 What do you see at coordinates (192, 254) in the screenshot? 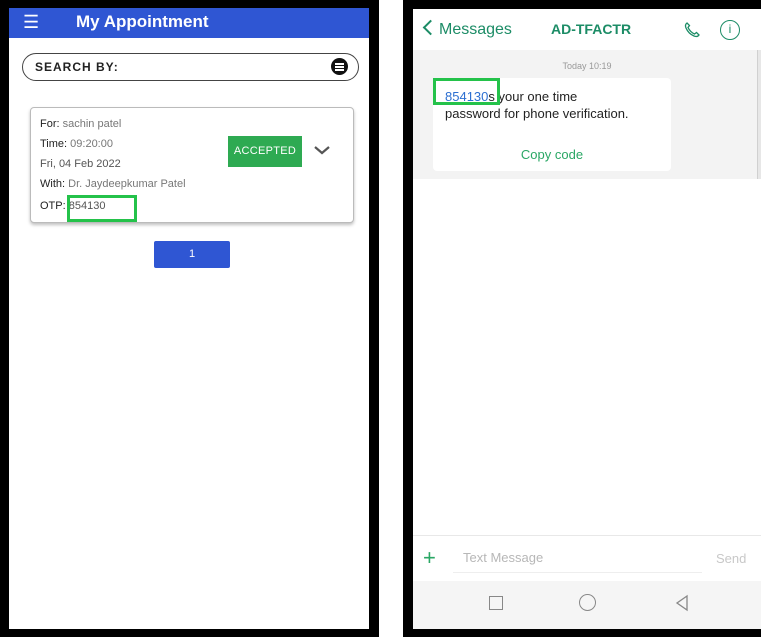
I see `pagination-page-button: 1` at bounding box center [192, 254].